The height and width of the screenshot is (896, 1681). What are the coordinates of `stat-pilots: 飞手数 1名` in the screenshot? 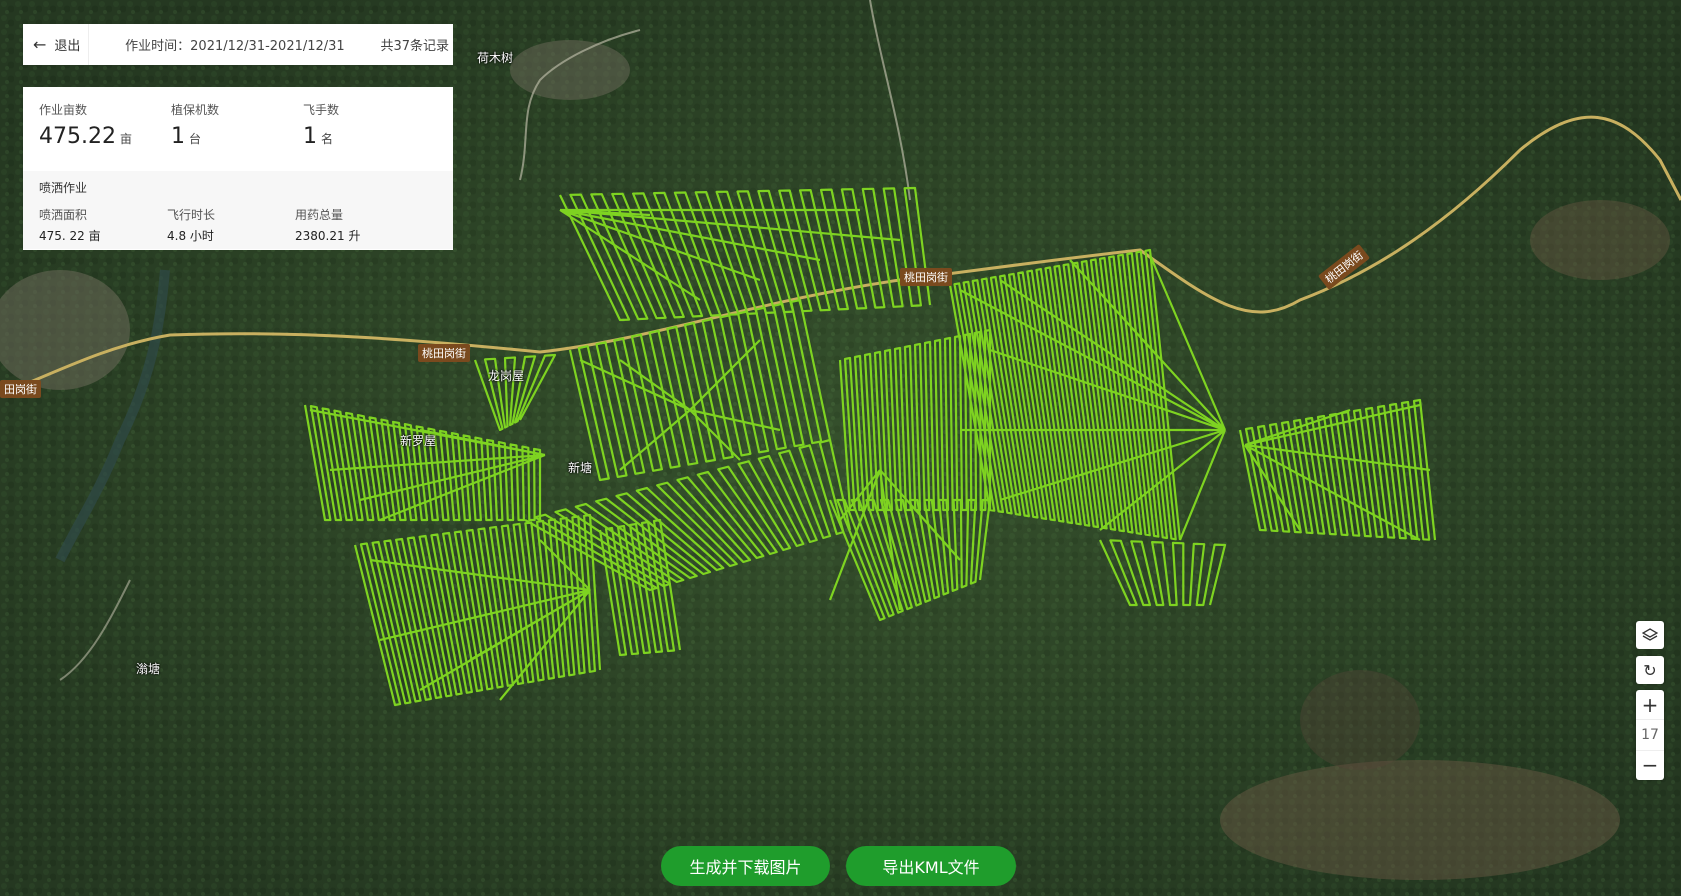 It's located at (369, 136).